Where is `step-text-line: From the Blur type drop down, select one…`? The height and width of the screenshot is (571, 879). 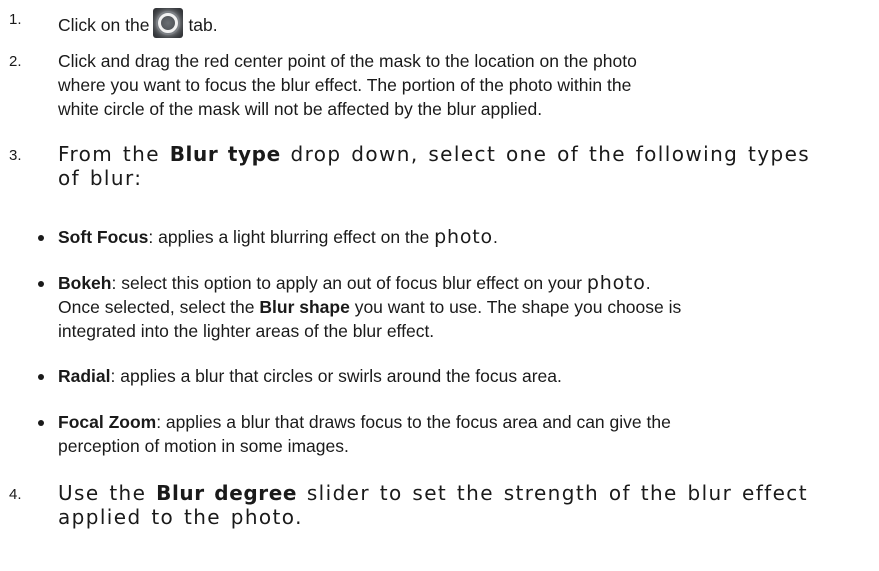 step-text-line: From the Blur type drop down, select one… is located at coordinates (434, 154).